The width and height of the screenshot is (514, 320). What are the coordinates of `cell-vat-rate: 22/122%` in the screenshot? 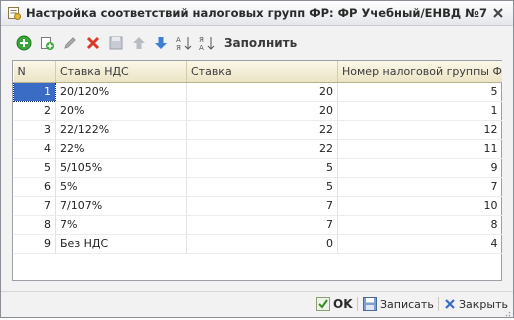 It's located at (121, 130).